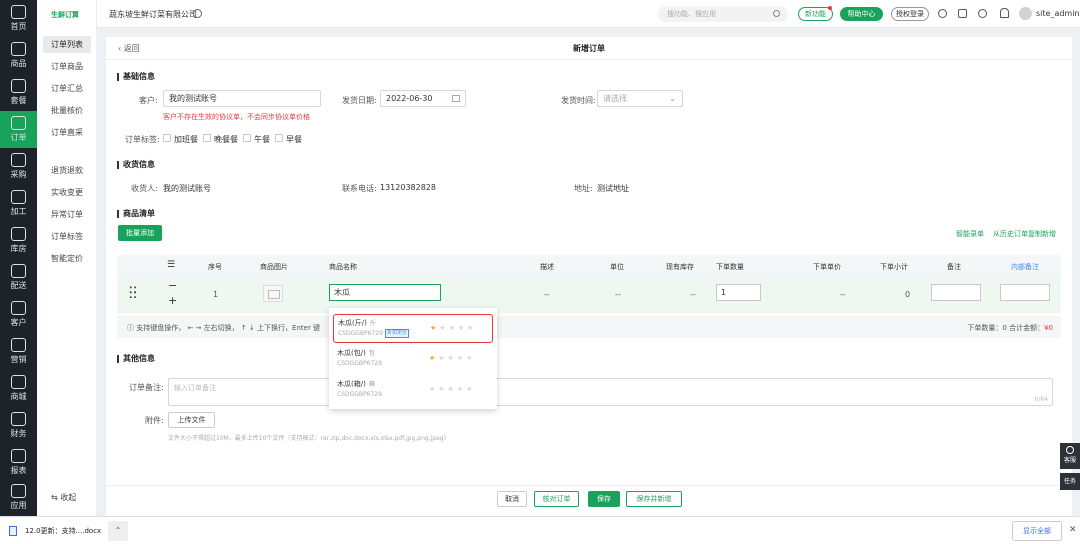 This screenshot has width=1080, height=544. What do you see at coordinates (67, 170) in the screenshot?
I see `sub-item-refund: 退货退款` at bounding box center [67, 170].